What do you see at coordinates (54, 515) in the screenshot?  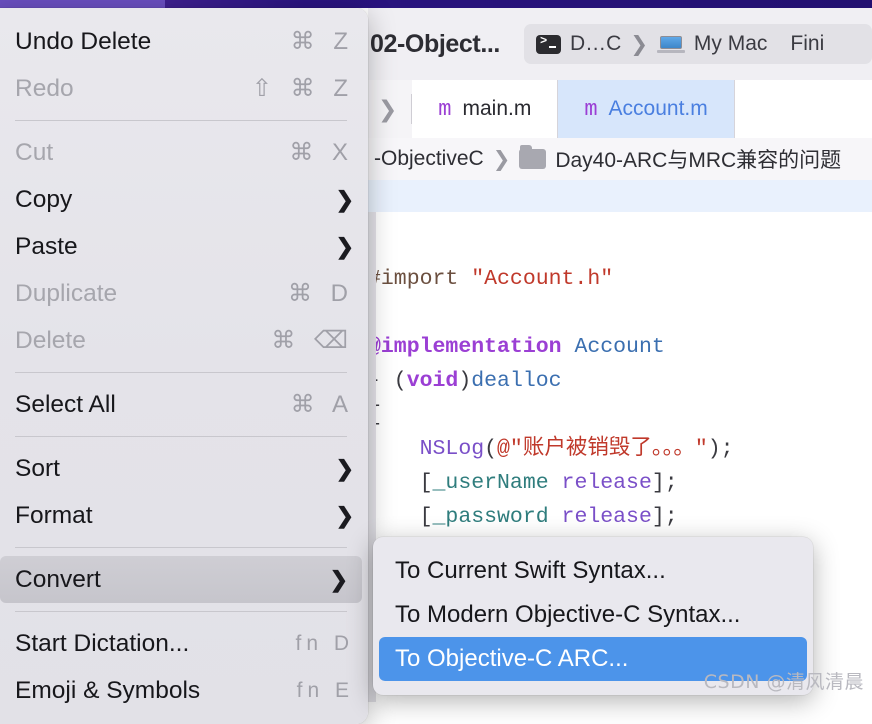 I see `menu-item-label: Format` at bounding box center [54, 515].